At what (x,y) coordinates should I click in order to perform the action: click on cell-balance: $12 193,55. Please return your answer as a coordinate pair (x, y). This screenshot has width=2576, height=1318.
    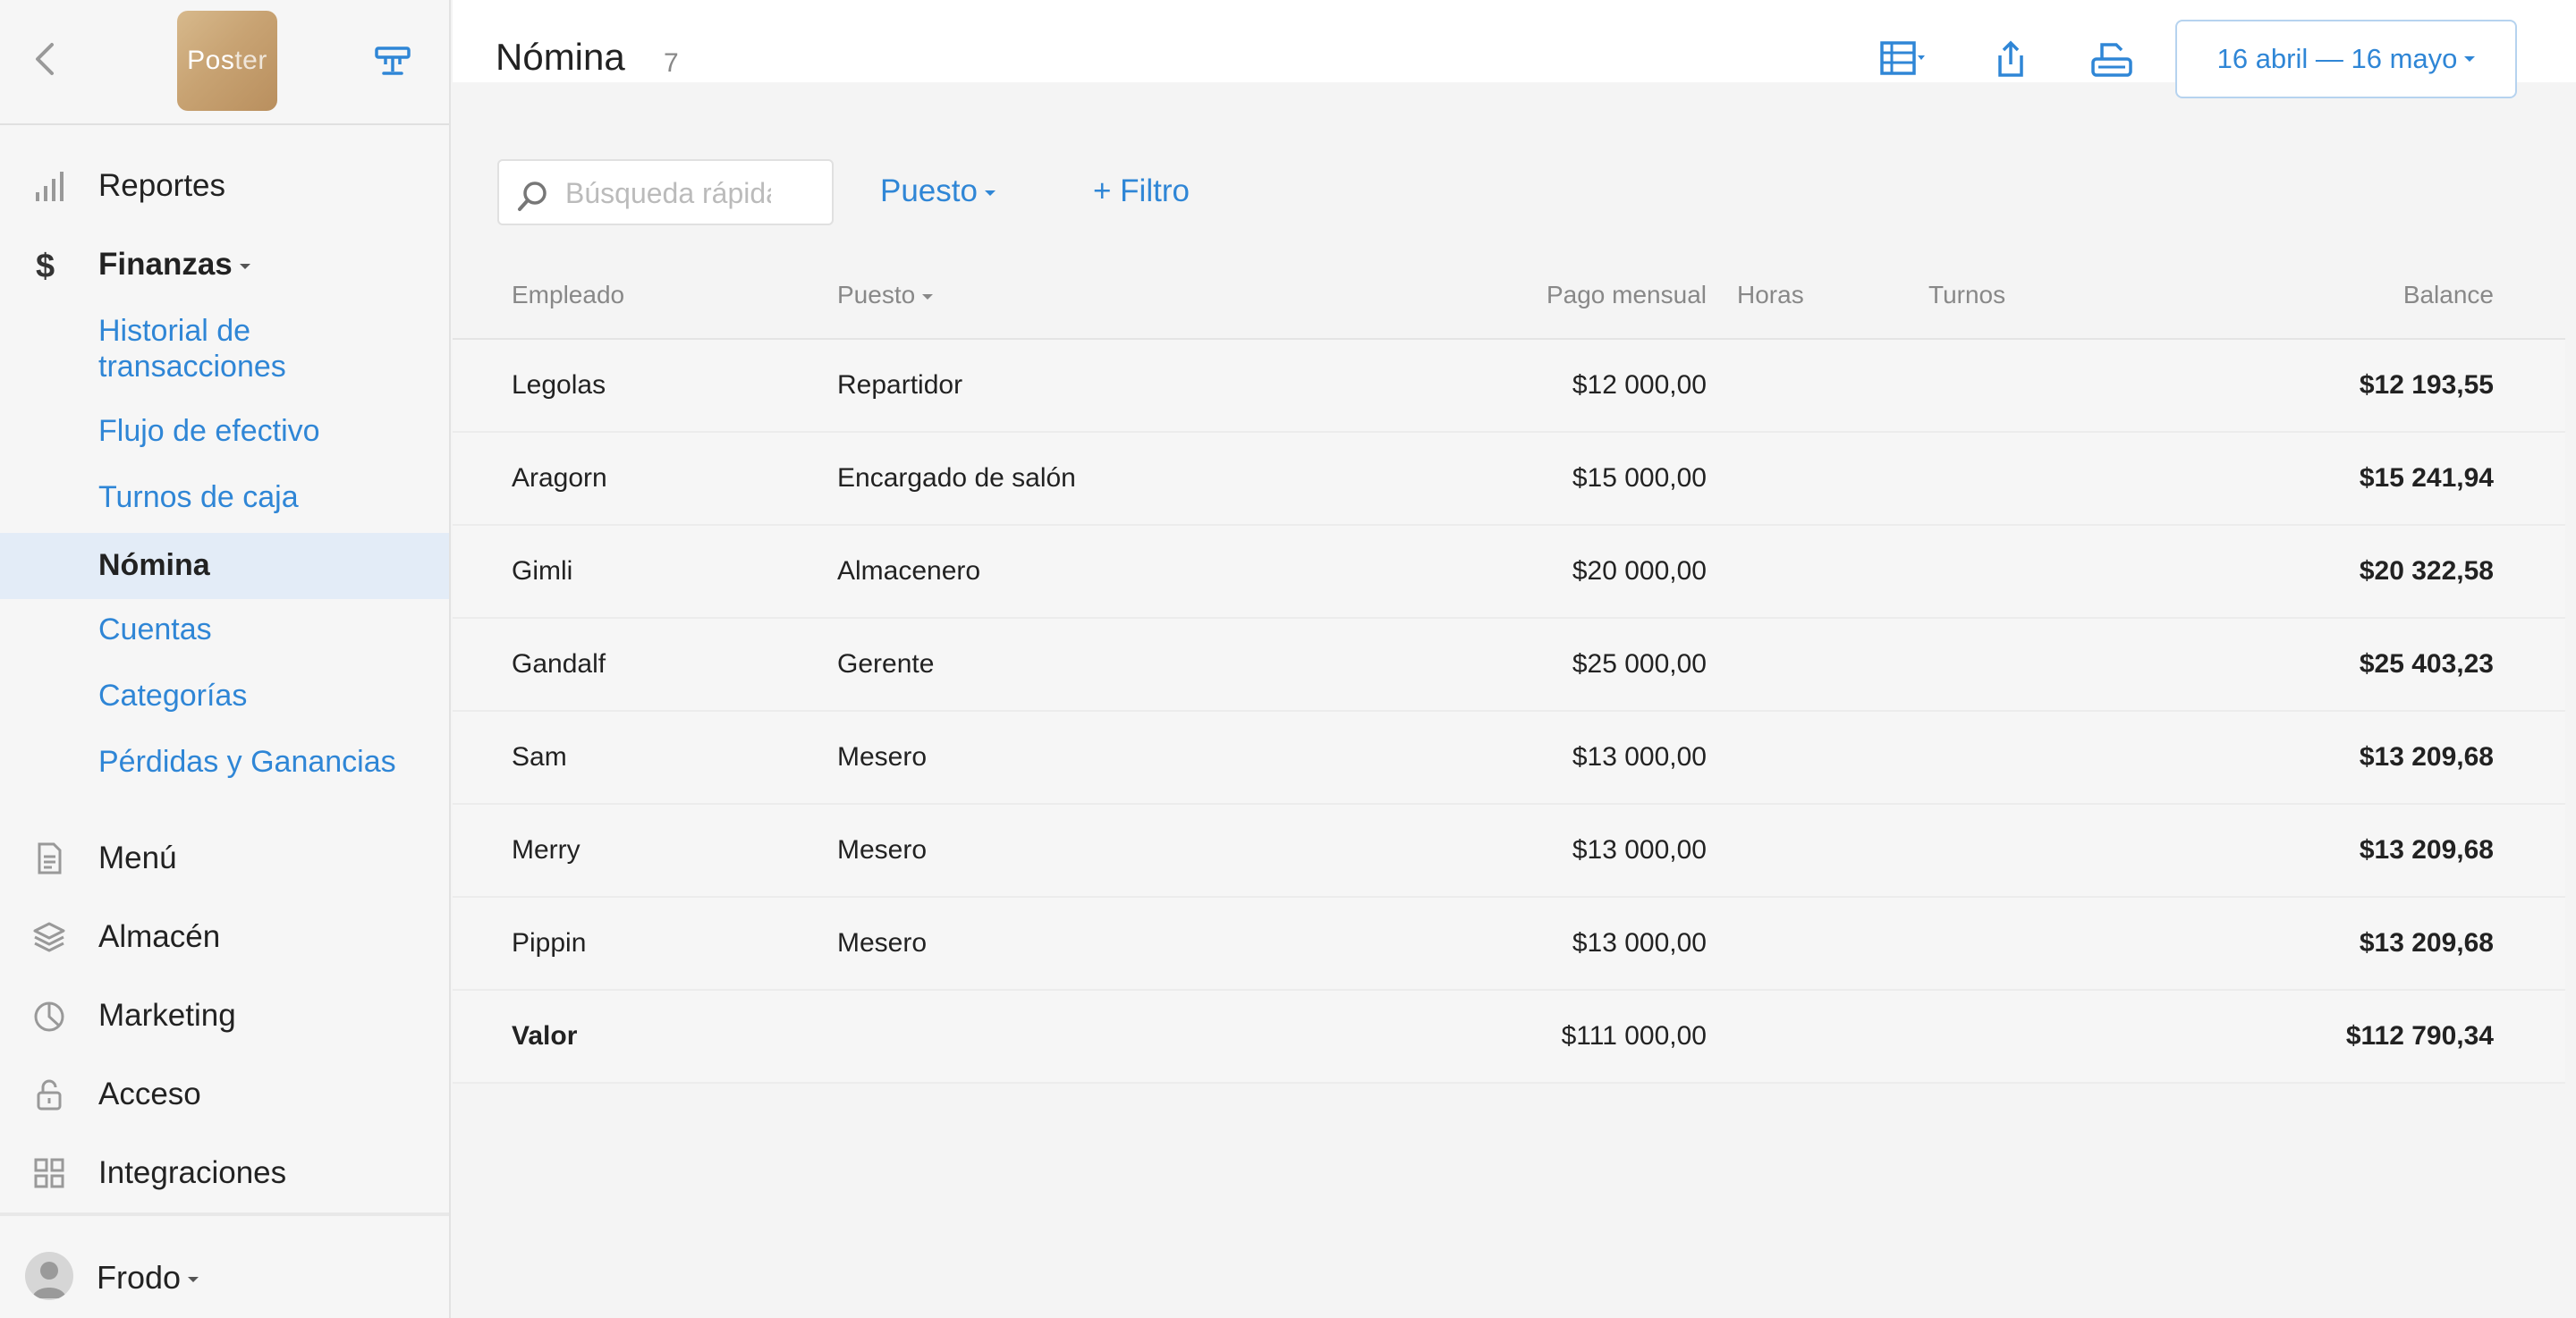
    Looking at the image, I should click on (2426, 385).